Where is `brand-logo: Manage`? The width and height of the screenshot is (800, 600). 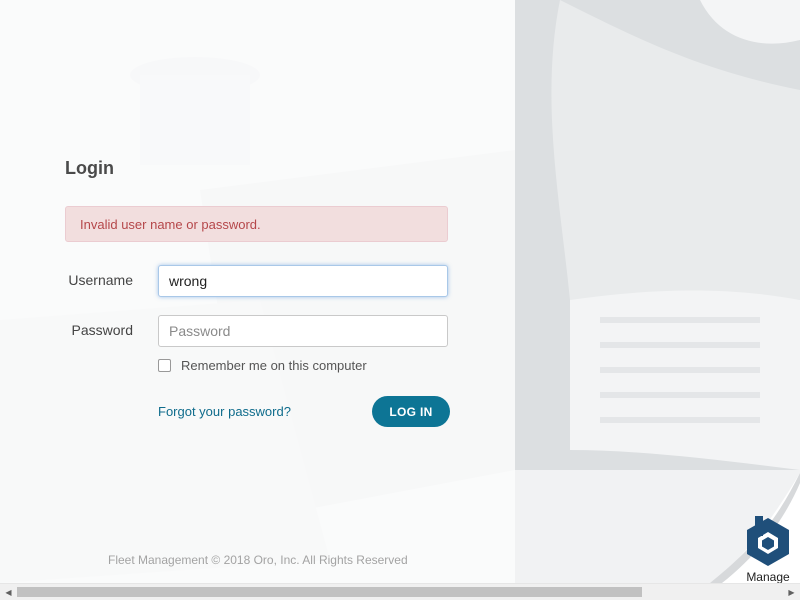
brand-logo: Manage is located at coordinates (768, 550).